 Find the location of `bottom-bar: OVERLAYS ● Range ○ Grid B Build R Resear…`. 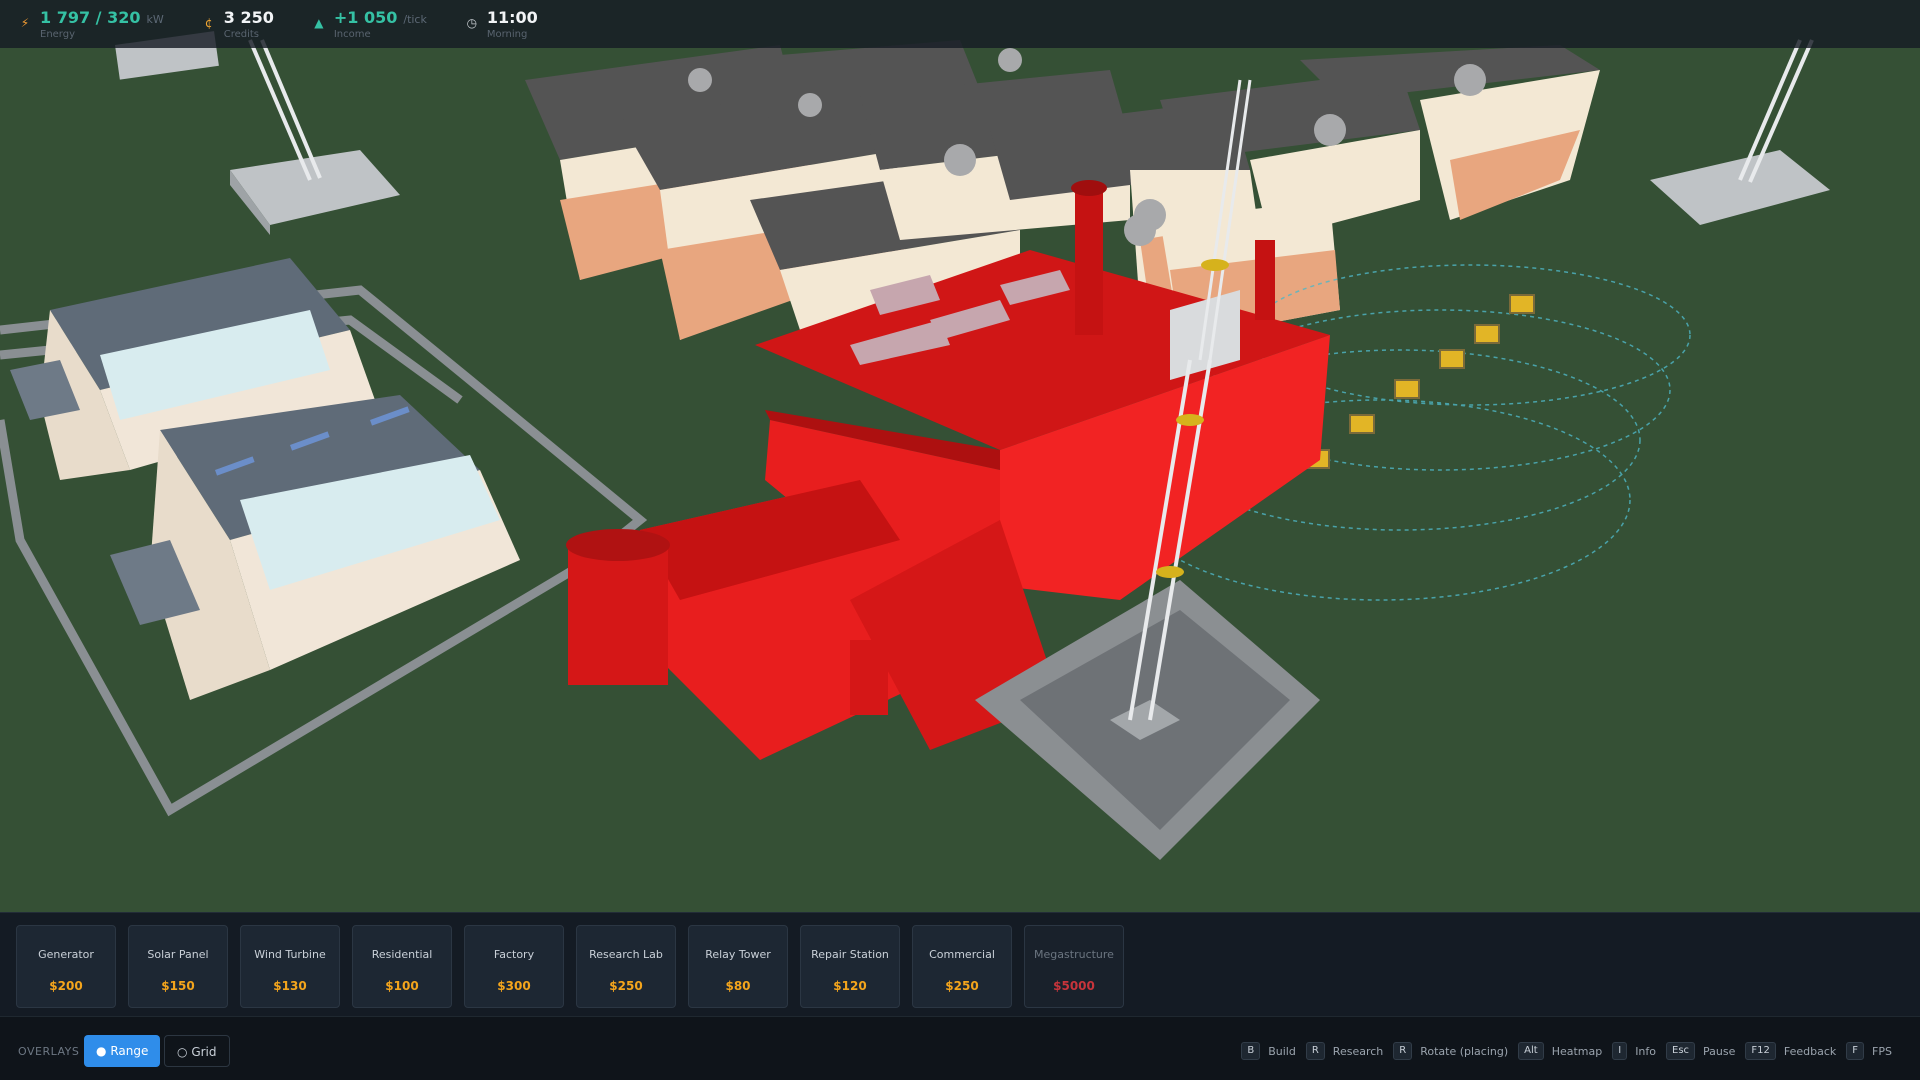

bottom-bar: OVERLAYS ● Range ○ Grid B Build R Resear… is located at coordinates (960, 1048).